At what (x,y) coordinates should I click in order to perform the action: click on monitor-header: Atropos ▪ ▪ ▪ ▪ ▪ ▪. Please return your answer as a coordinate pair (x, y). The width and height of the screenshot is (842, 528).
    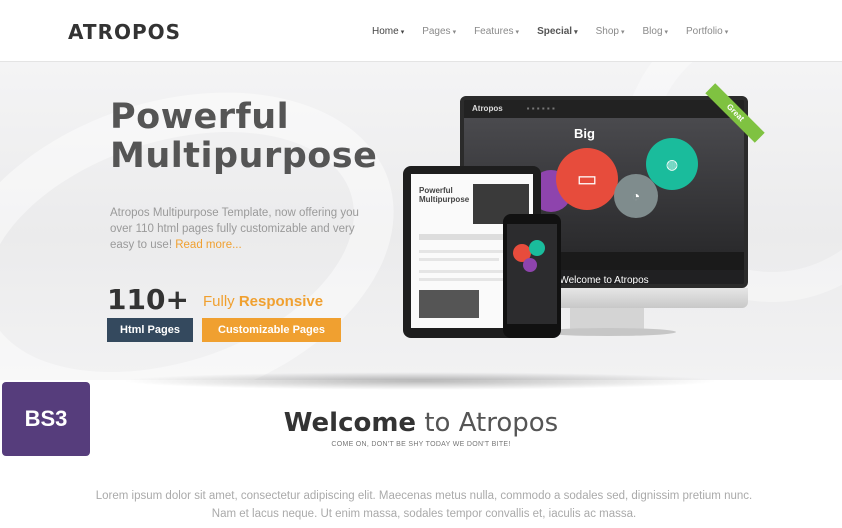
    Looking at the image, I should click on (604, 109).